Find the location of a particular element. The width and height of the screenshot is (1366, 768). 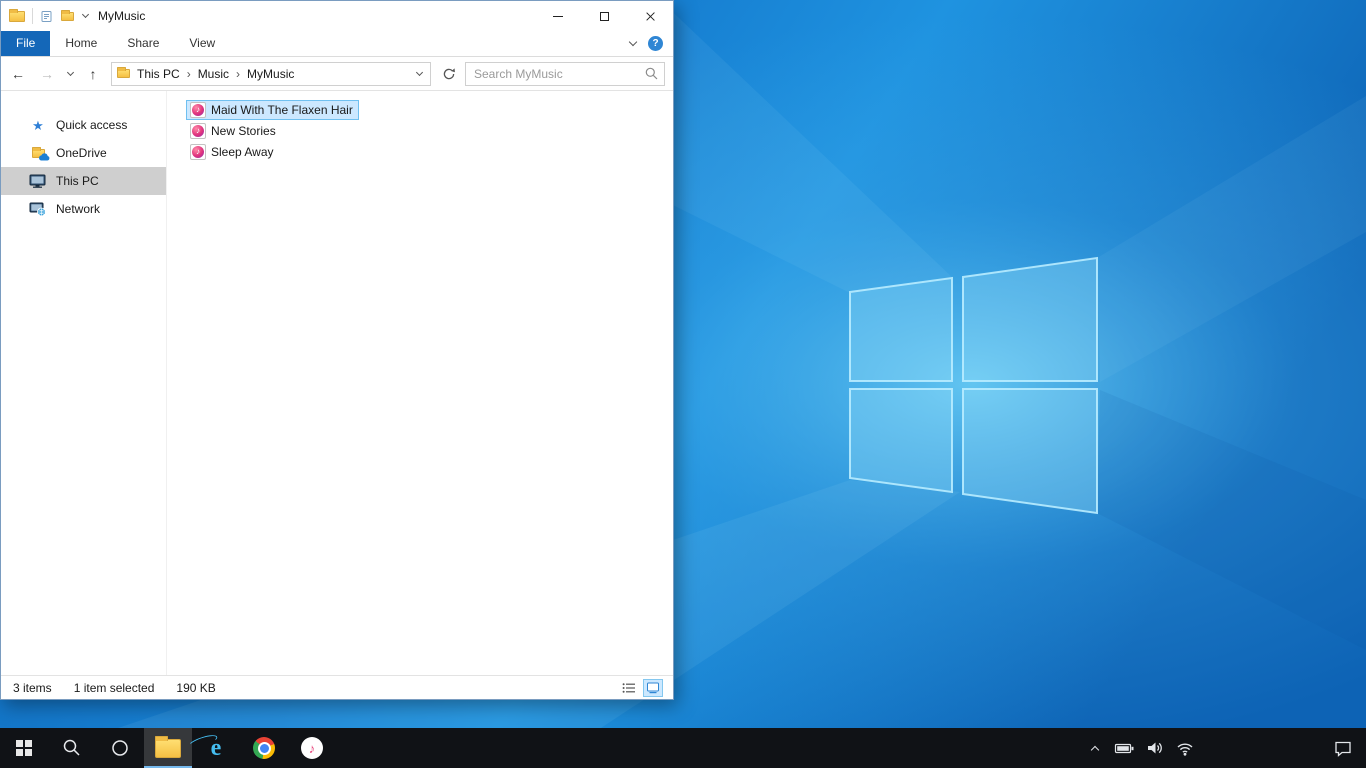

window-title: MyMusic is located at coordinates (122, 16).